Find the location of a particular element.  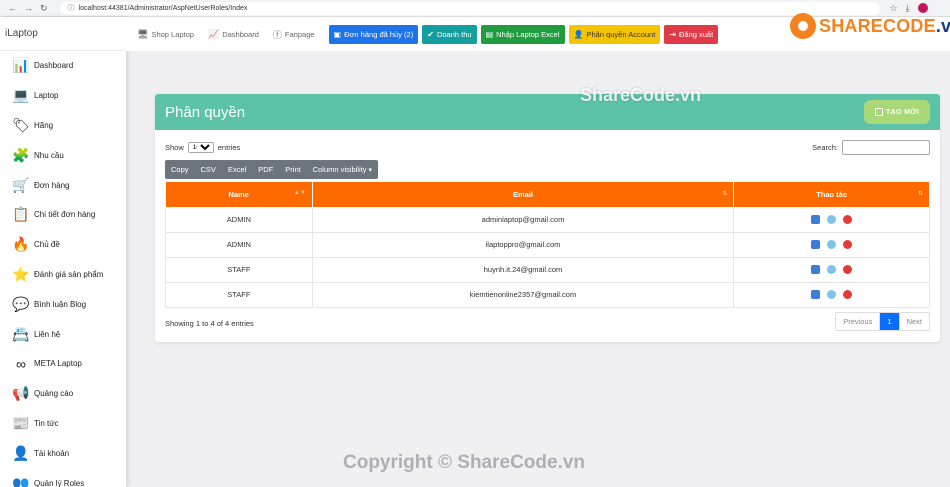

page-title: Phân quyền is located at coordinates (205, 112).